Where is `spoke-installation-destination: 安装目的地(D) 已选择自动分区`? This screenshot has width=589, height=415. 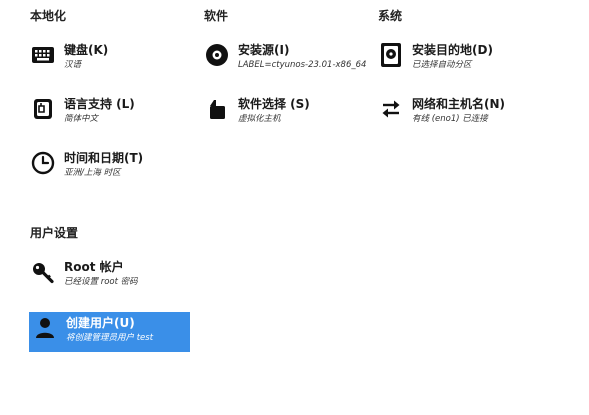
spoke-installation-destination: 安装目的地(D) 已选择自动分区 is located at coordinates (435, 56).